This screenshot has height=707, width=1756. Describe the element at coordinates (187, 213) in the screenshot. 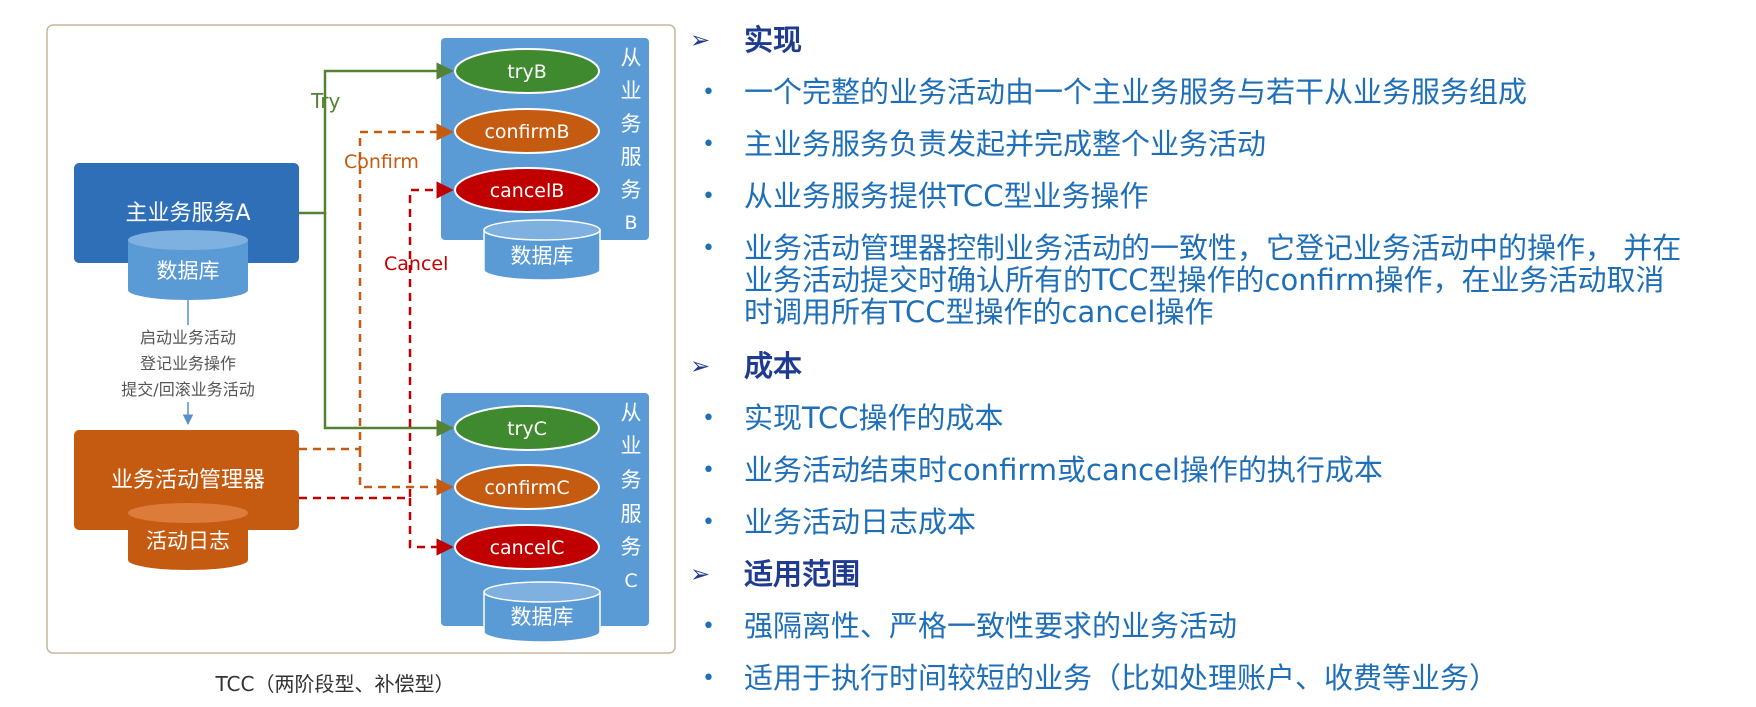

I see `main-service-label: 主业务服务A` at that location.